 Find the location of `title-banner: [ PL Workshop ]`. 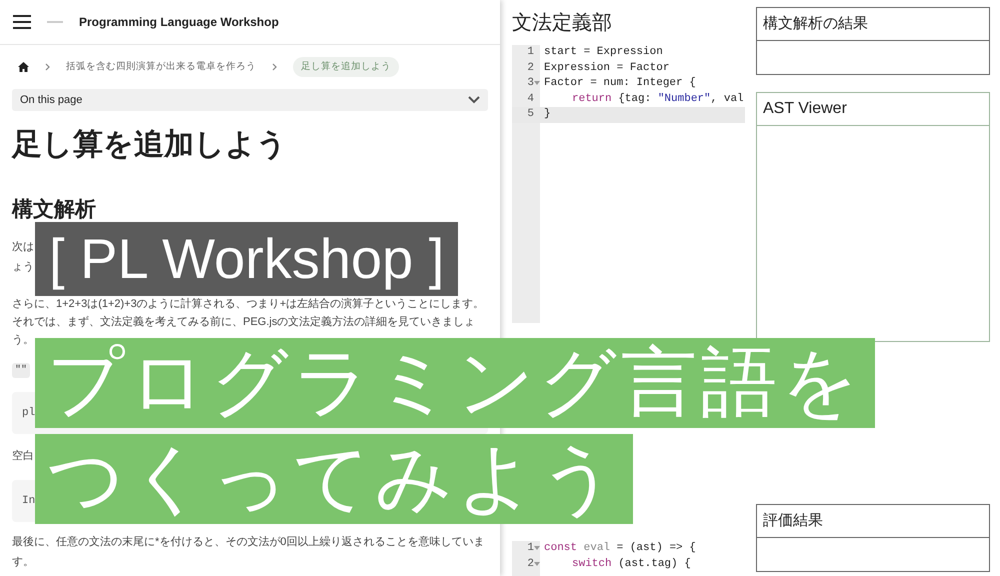

title-banner: [ PL Workshop ] is located at coordinates (246, 259).